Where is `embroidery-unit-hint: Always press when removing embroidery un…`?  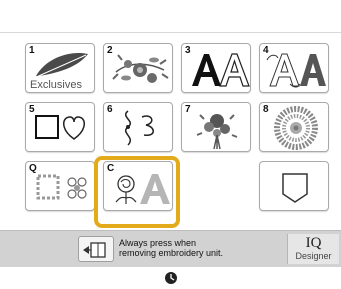 embroidery-unit-hint: Always press when removing embroidery un… is located at coordinates (171, 248).